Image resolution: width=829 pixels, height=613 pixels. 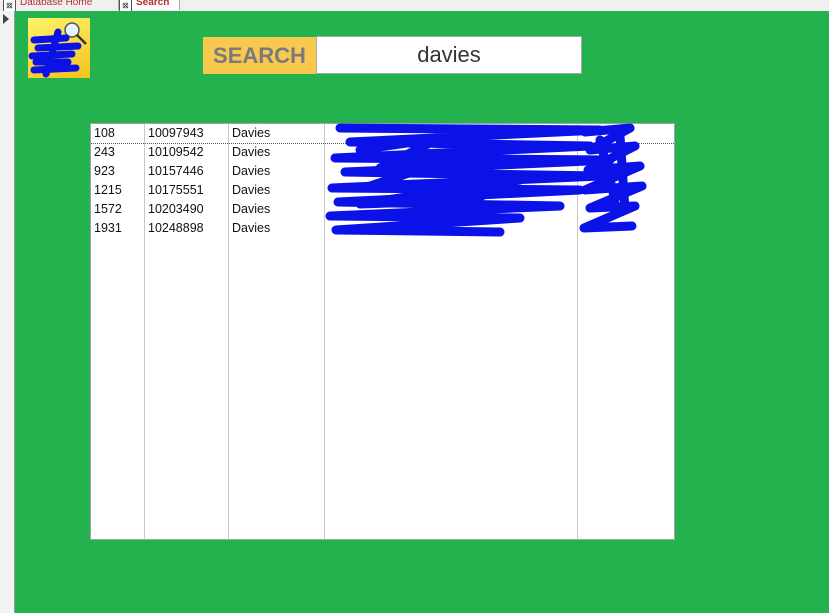 What do you see at coordinates (176, 190) in the screenshot?
I see `cell-number: 10175551` at bounding box center [176, 190].